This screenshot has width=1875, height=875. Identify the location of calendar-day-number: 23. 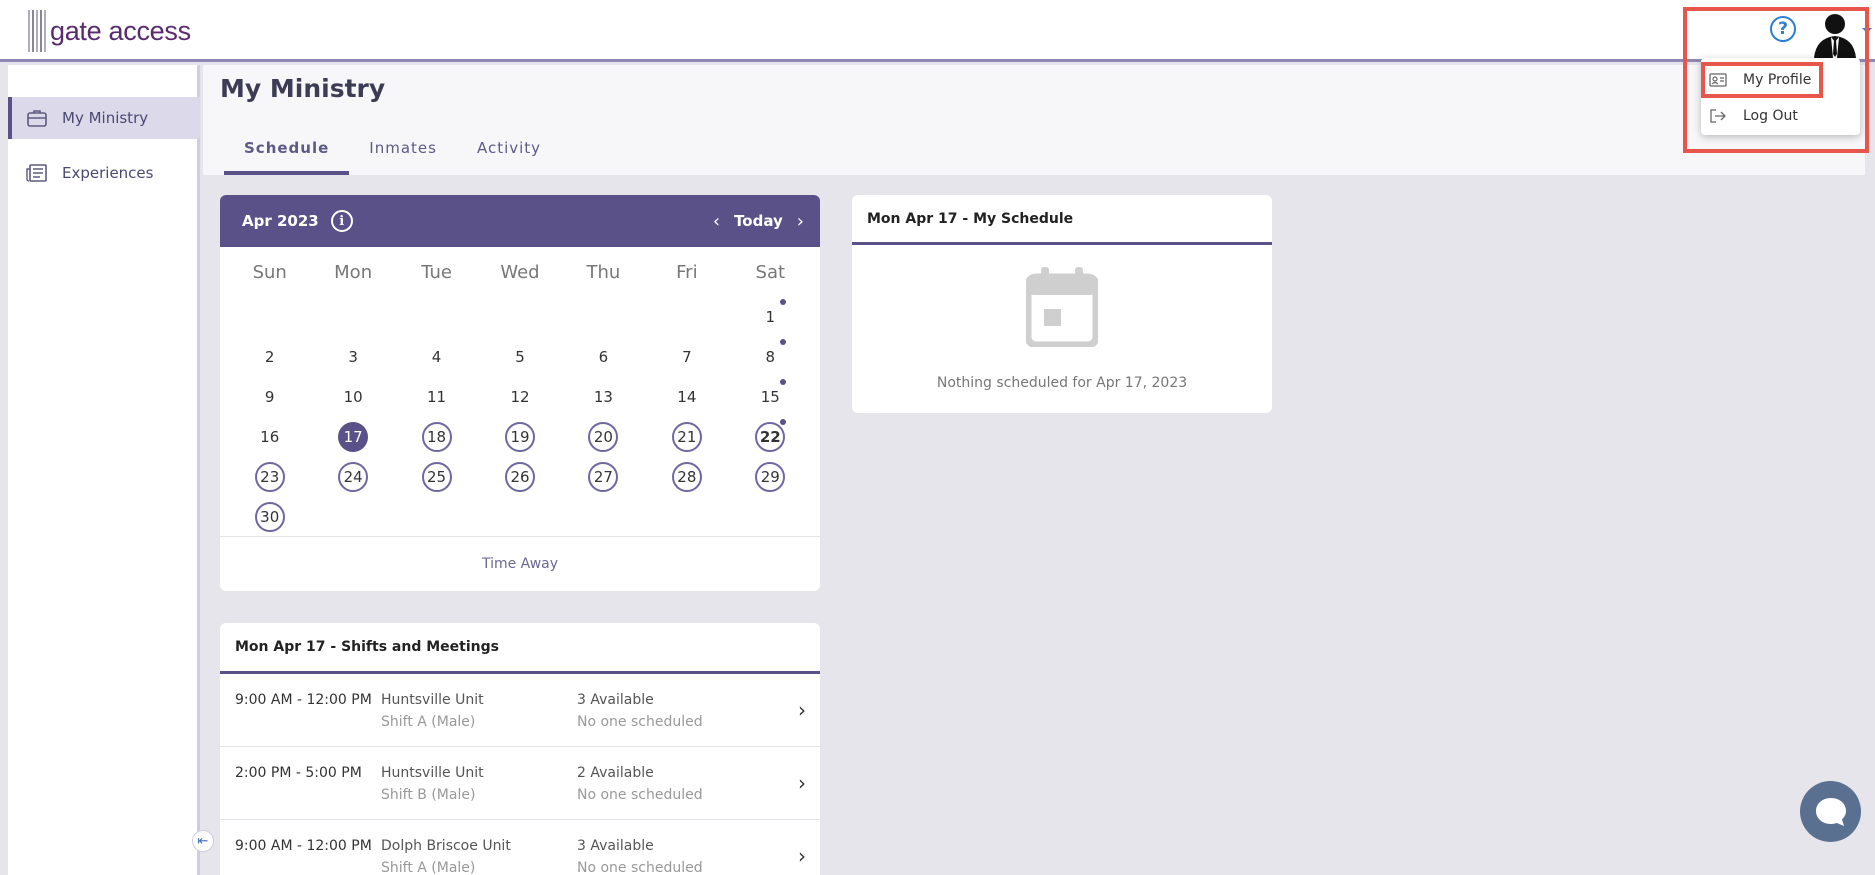
(269, 477).